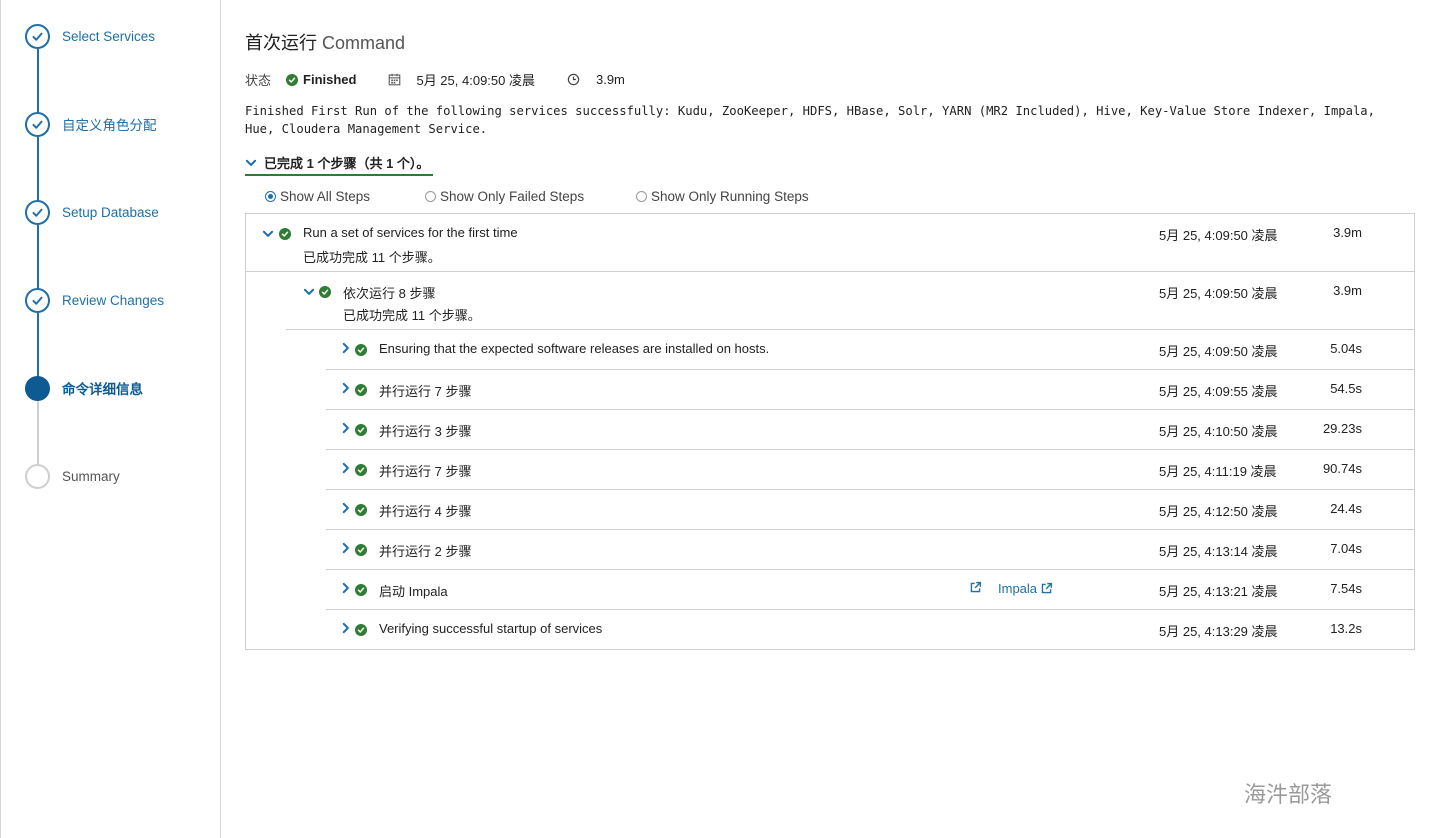 The width and height of the screenshot is (1439, 838). What do you see at coordinates (830, 390) in the screenshot?
I see `step-row-child: 并行运行 7 步骤 5月 25, 4:09:55 凌晨 54.5s` at bounding box center [830, 390].